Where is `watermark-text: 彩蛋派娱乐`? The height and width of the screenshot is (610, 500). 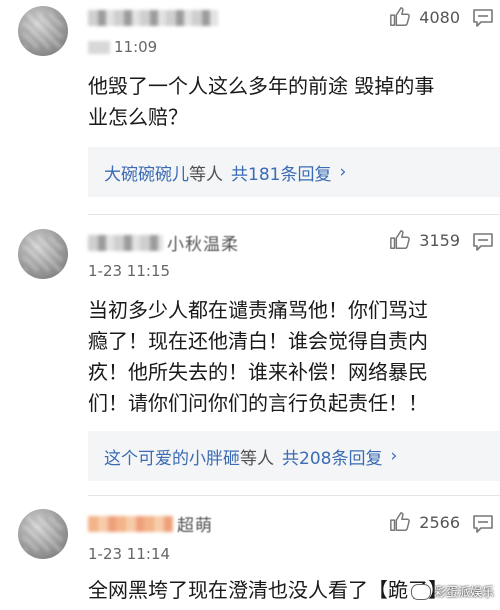 watermark-text: 彩蛋派娱乐 is located at coordinates (463, 592).